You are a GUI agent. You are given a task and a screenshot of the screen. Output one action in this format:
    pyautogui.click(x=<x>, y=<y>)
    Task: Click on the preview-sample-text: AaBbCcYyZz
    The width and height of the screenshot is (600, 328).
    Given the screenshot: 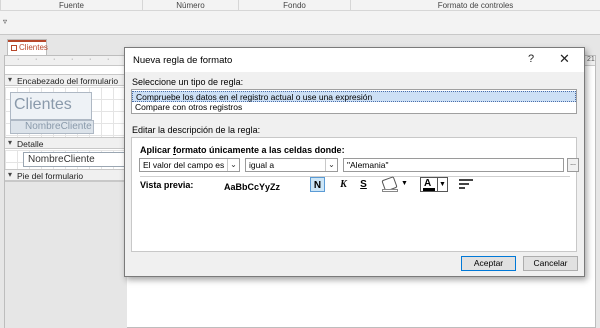 What is the action you would take?
    pyautogui.click(x=252, y=187)
    